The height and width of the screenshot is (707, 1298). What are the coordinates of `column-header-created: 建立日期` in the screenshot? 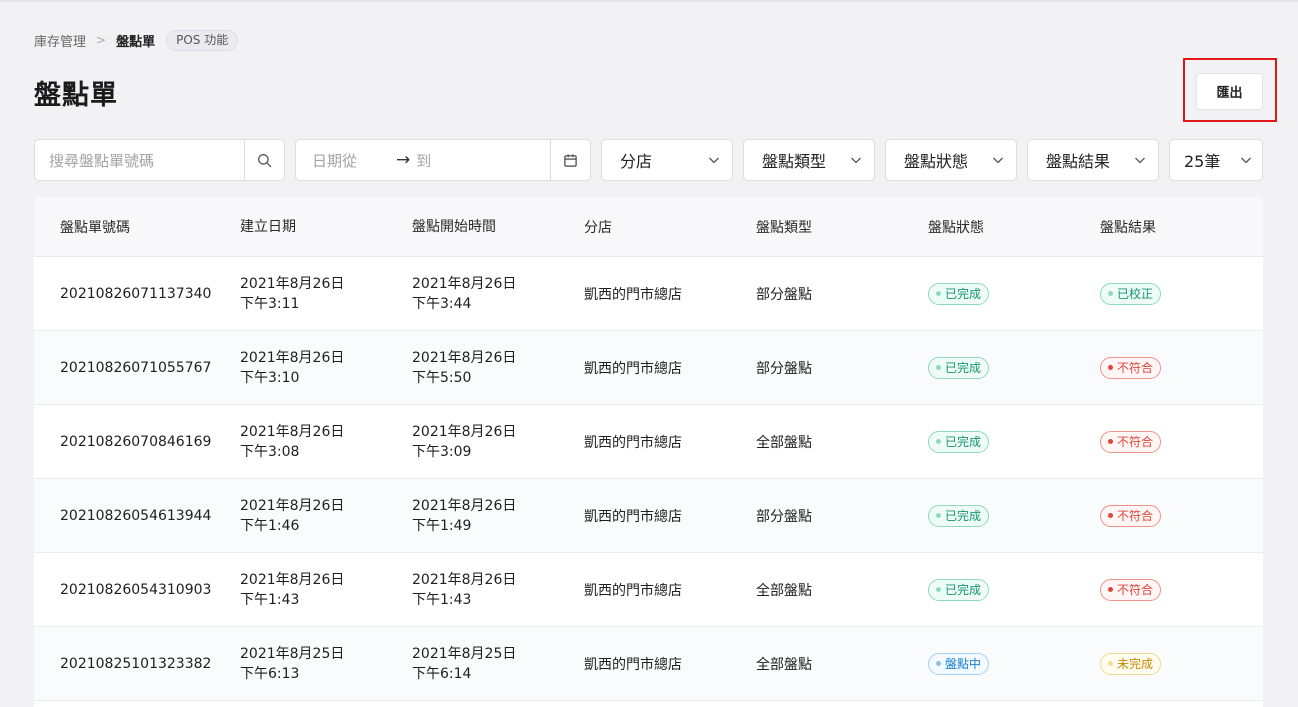 It's located at (299, 227).